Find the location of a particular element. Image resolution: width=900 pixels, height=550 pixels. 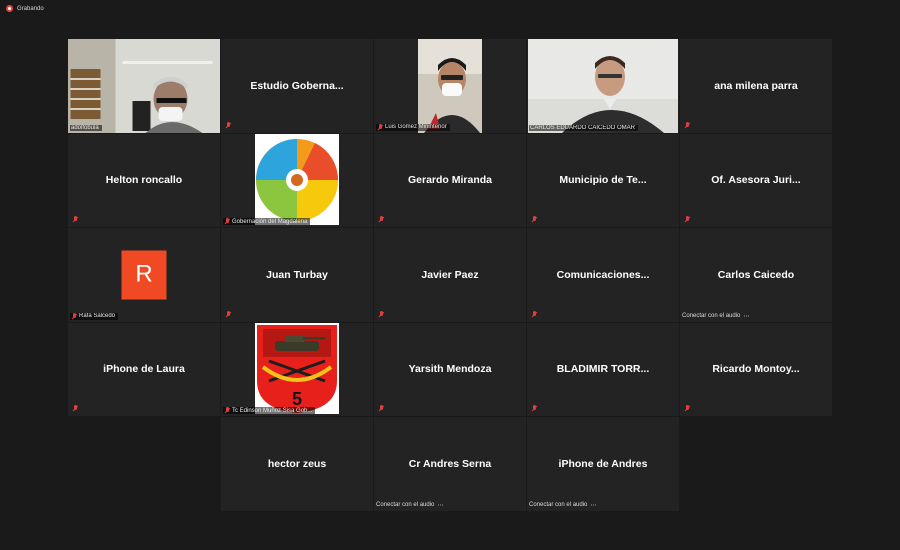

participant-name: hector zeus is located at coordinates (297, 463).